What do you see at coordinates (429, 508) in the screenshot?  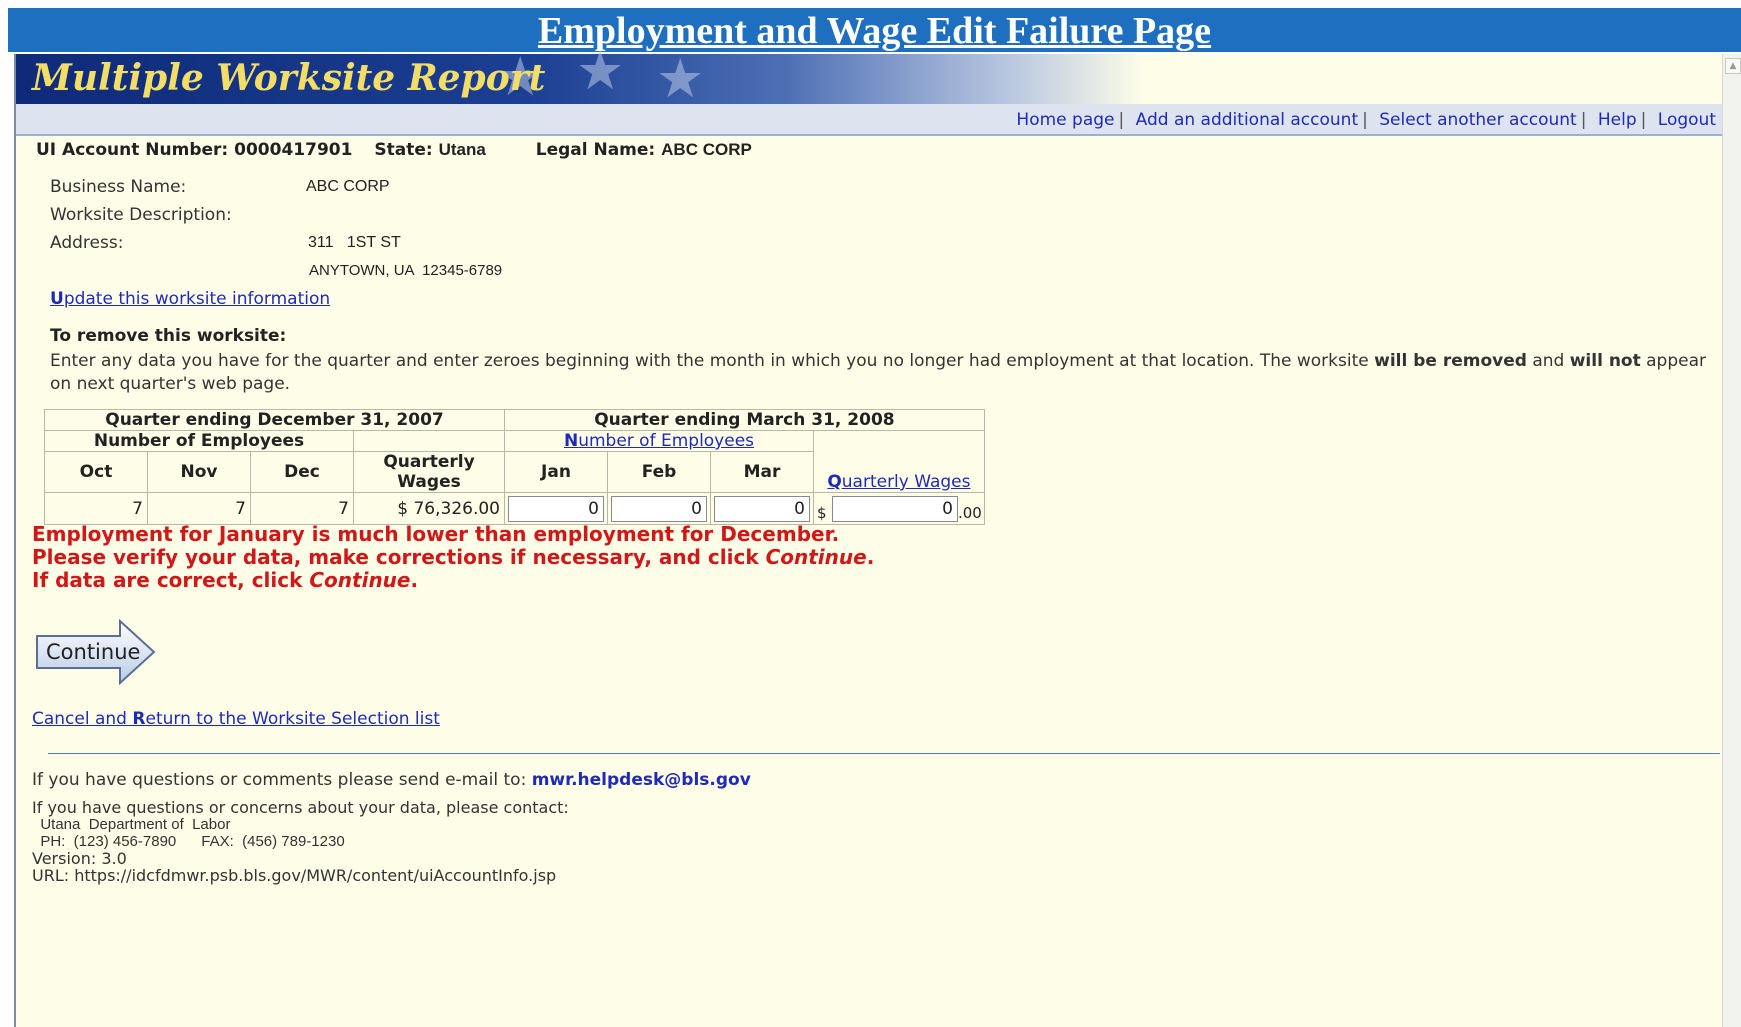 I see `prev-wages-value: $ 76,326.00` at bounding box center [429, 508].